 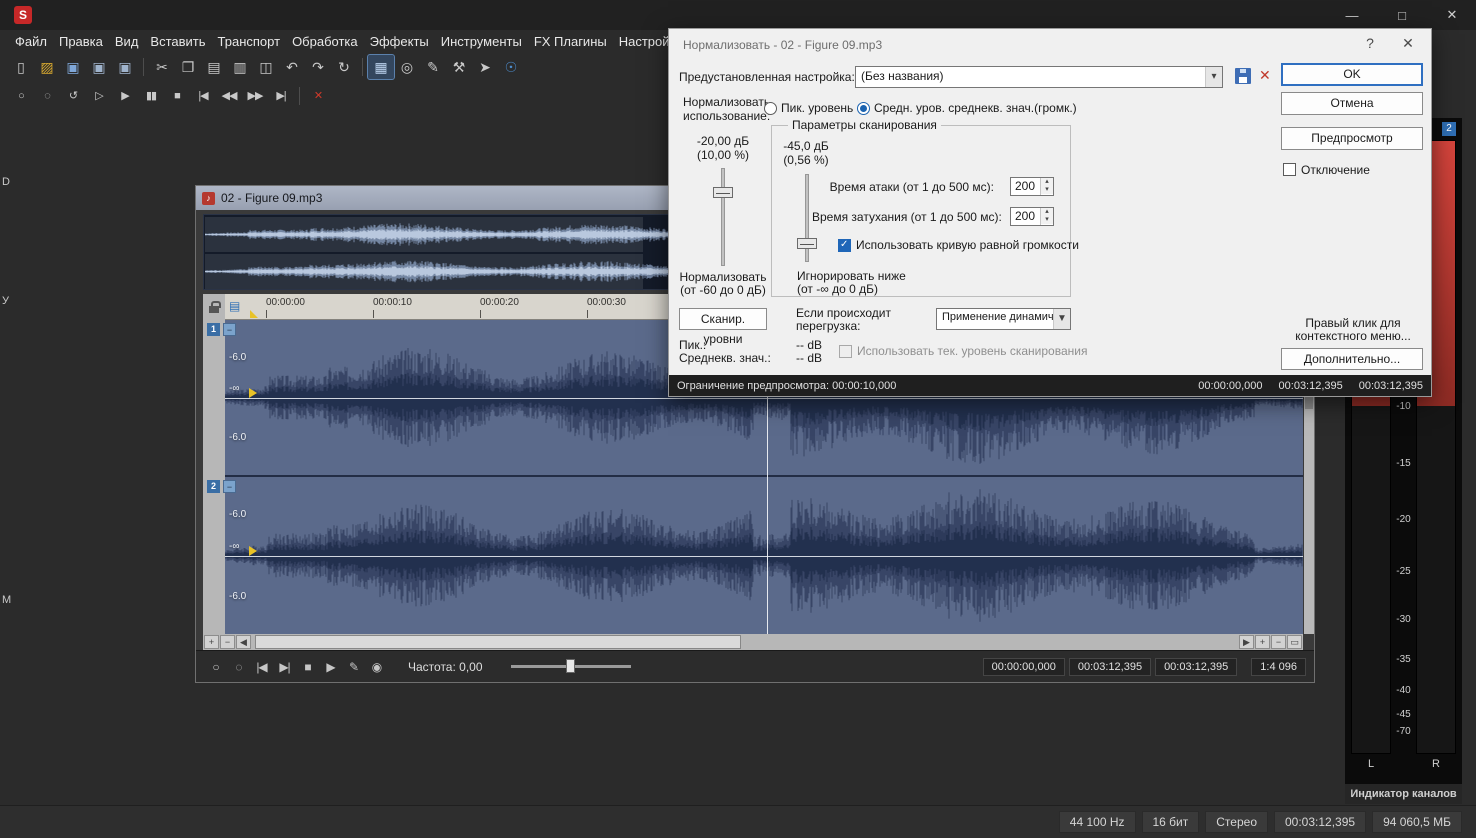 I want to click on dock-tab-0: D, so click(x=6, y=182).